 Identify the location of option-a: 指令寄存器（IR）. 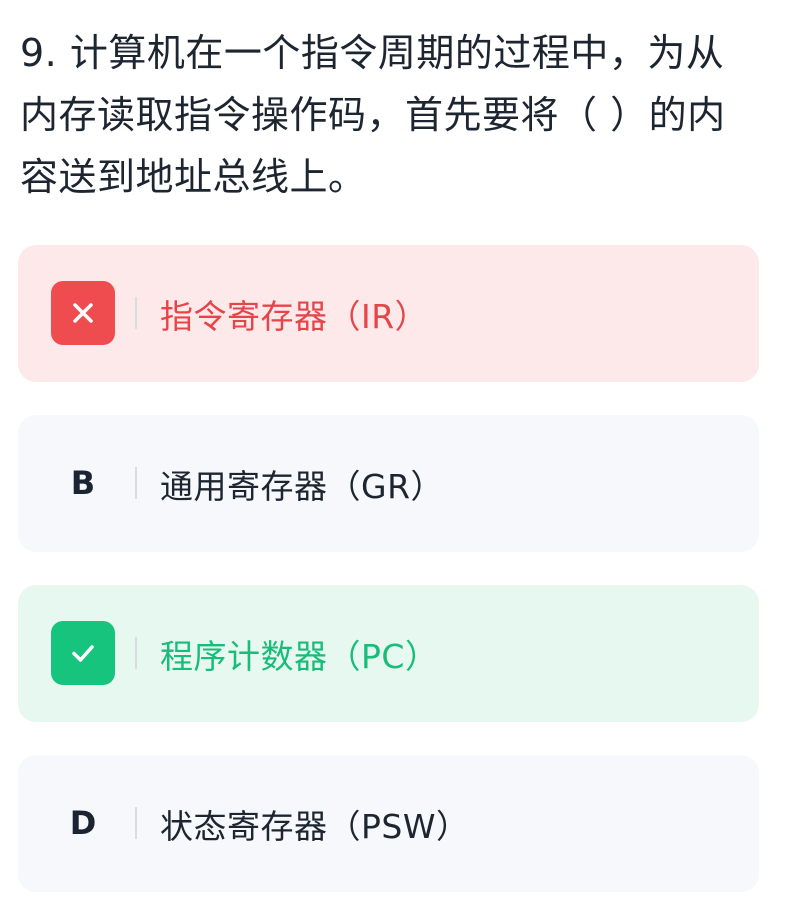
(388, 313).